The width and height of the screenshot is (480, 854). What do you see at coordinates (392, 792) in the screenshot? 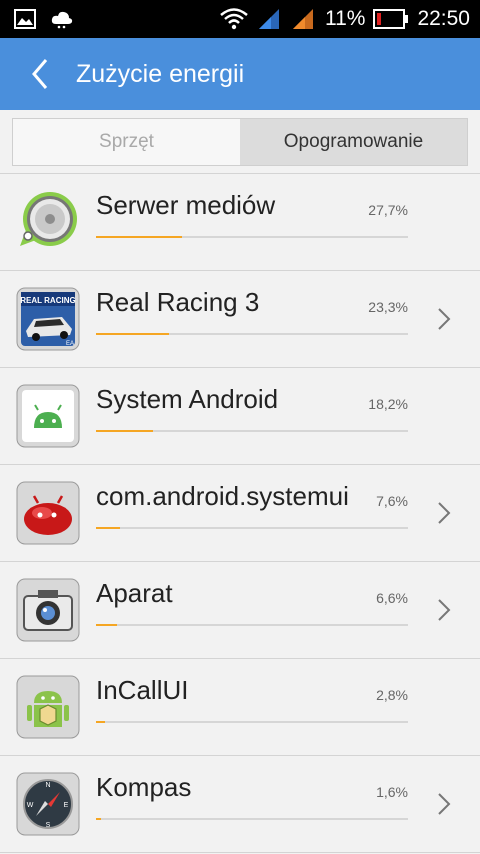
I see `usage-percent: 1,6%` at bounding box center [392, 792].